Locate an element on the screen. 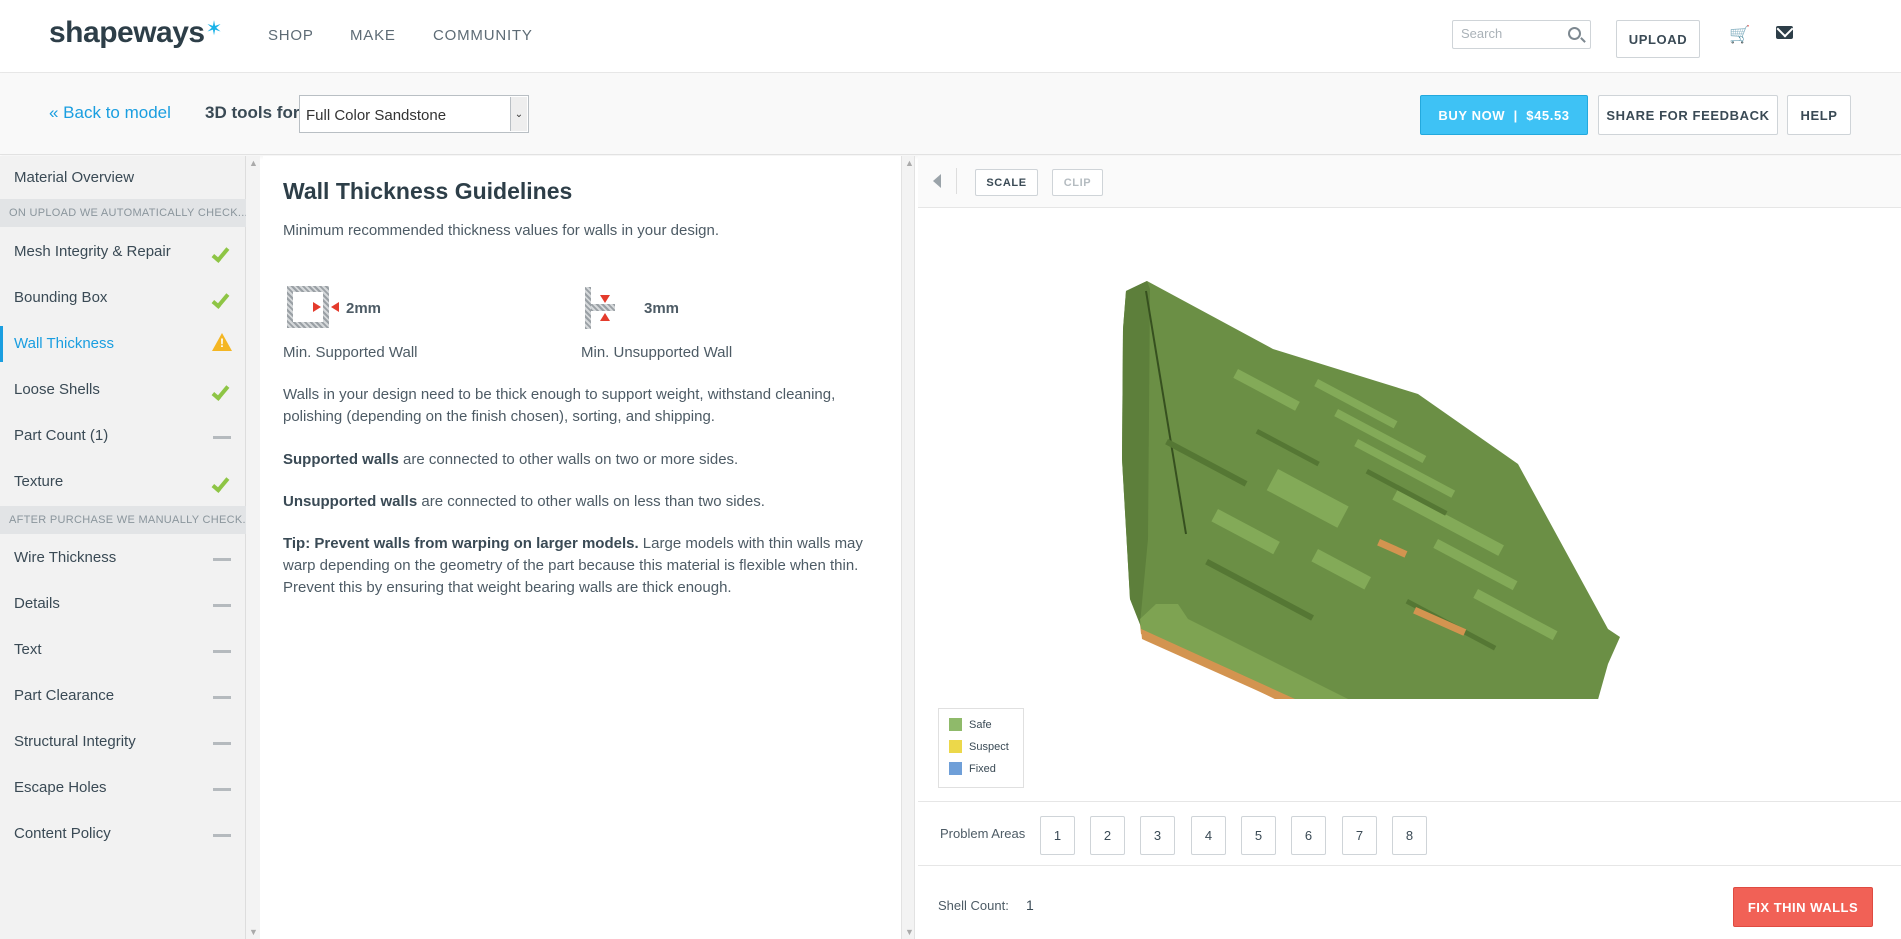 This screenshot has width=1901, height=939. arrow-down-icon is located at coordinates (605, 299).